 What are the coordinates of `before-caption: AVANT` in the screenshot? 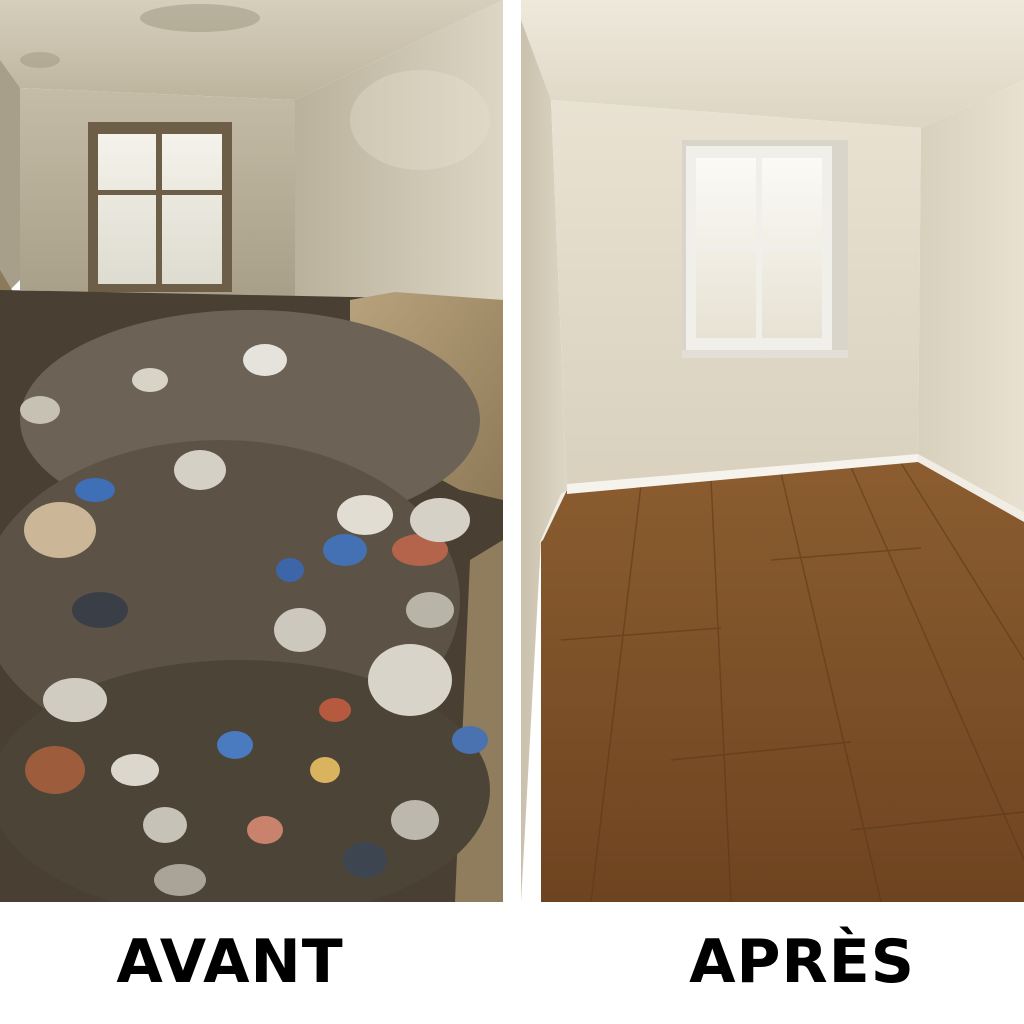 It's located at (230, 962).